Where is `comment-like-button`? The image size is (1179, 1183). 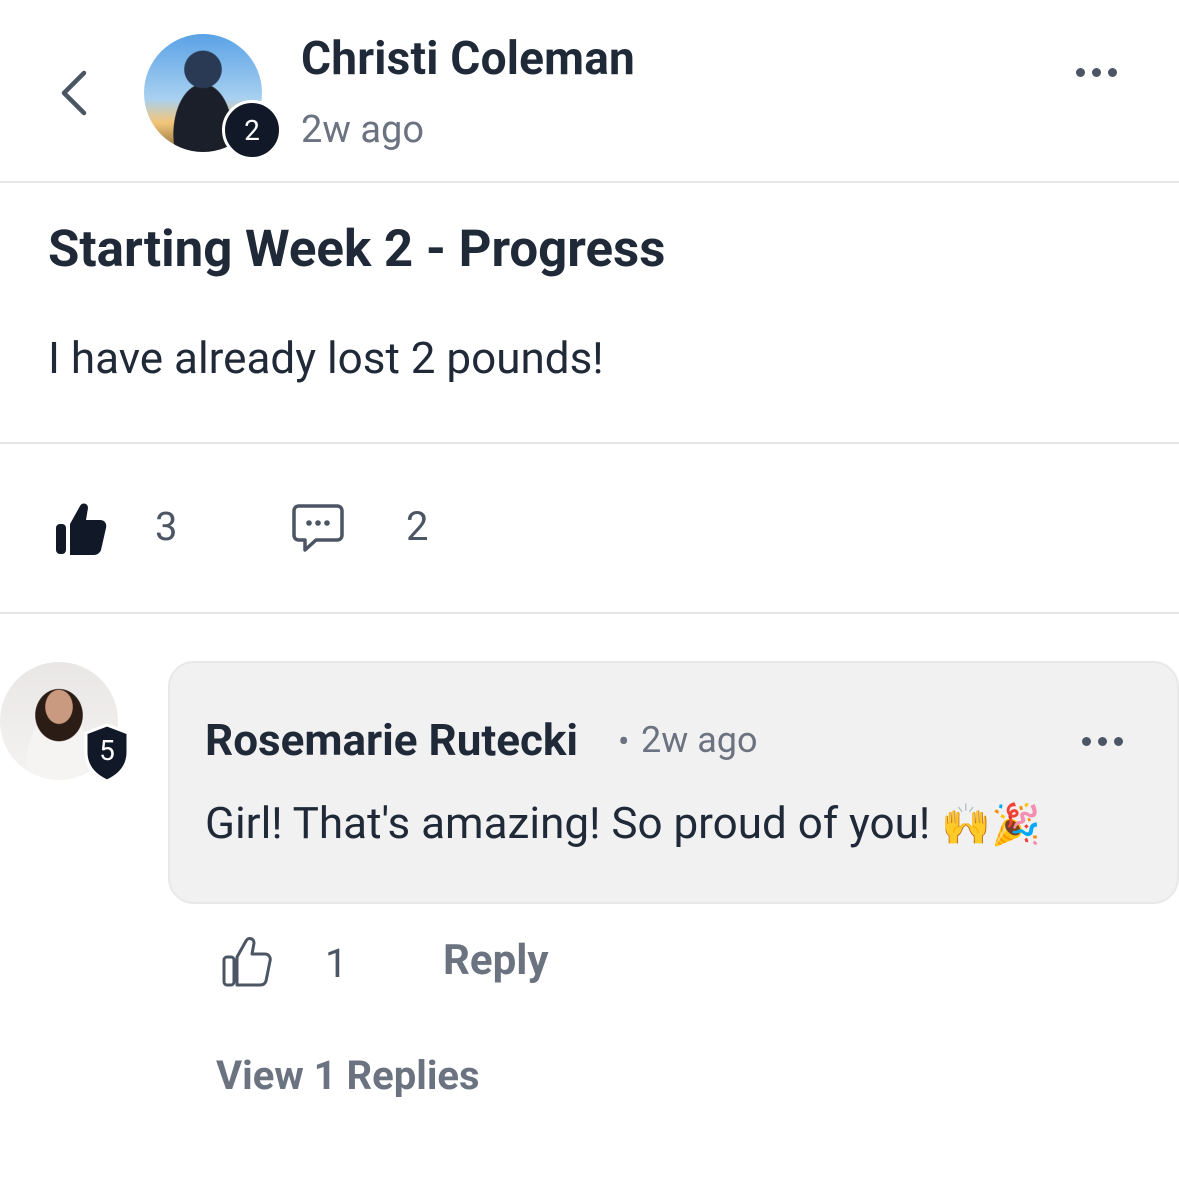 comment-like-button is located at coordinates (247, 962).